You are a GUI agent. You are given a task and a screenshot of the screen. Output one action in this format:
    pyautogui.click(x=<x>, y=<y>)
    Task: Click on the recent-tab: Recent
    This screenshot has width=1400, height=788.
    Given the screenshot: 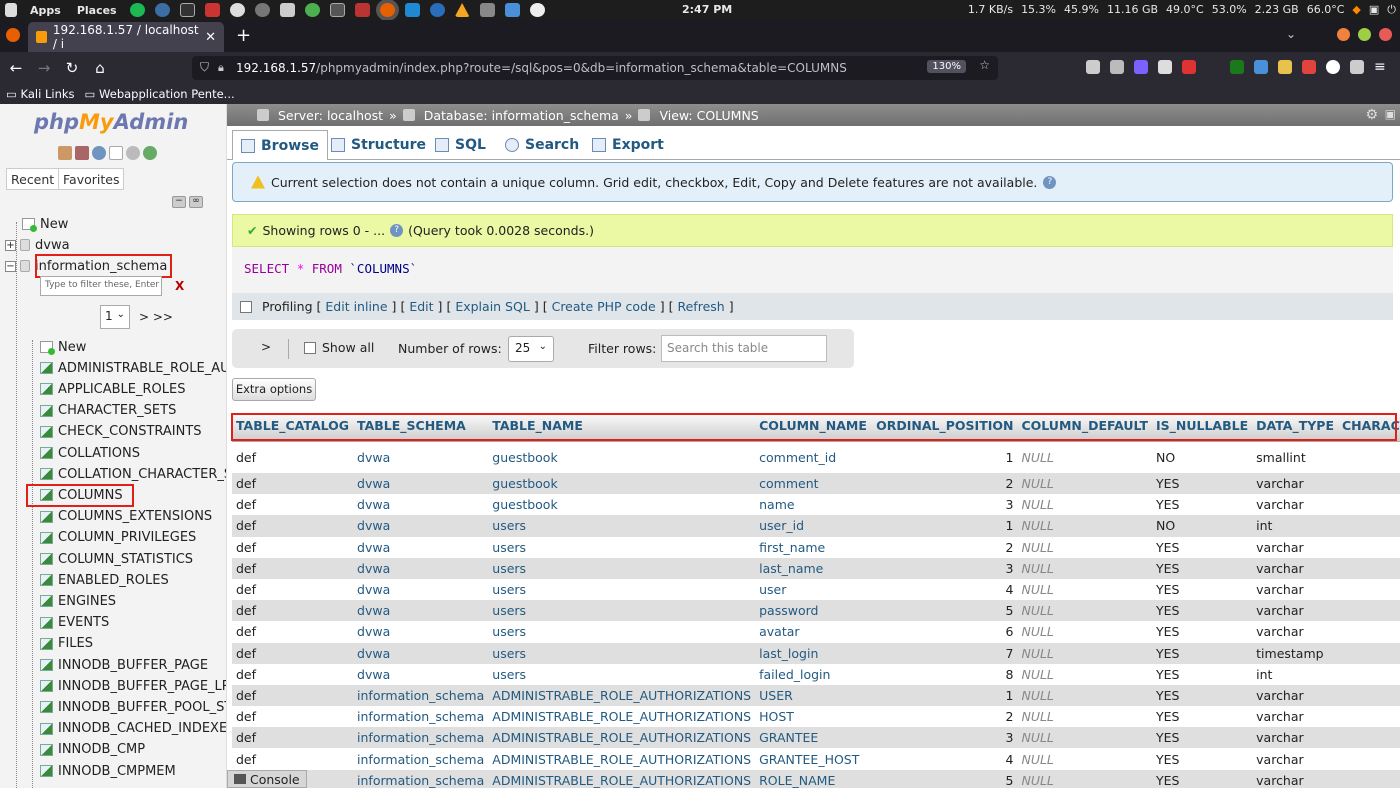 What is the action you would take?
    pyautogui.click(x=33, y=179)
    